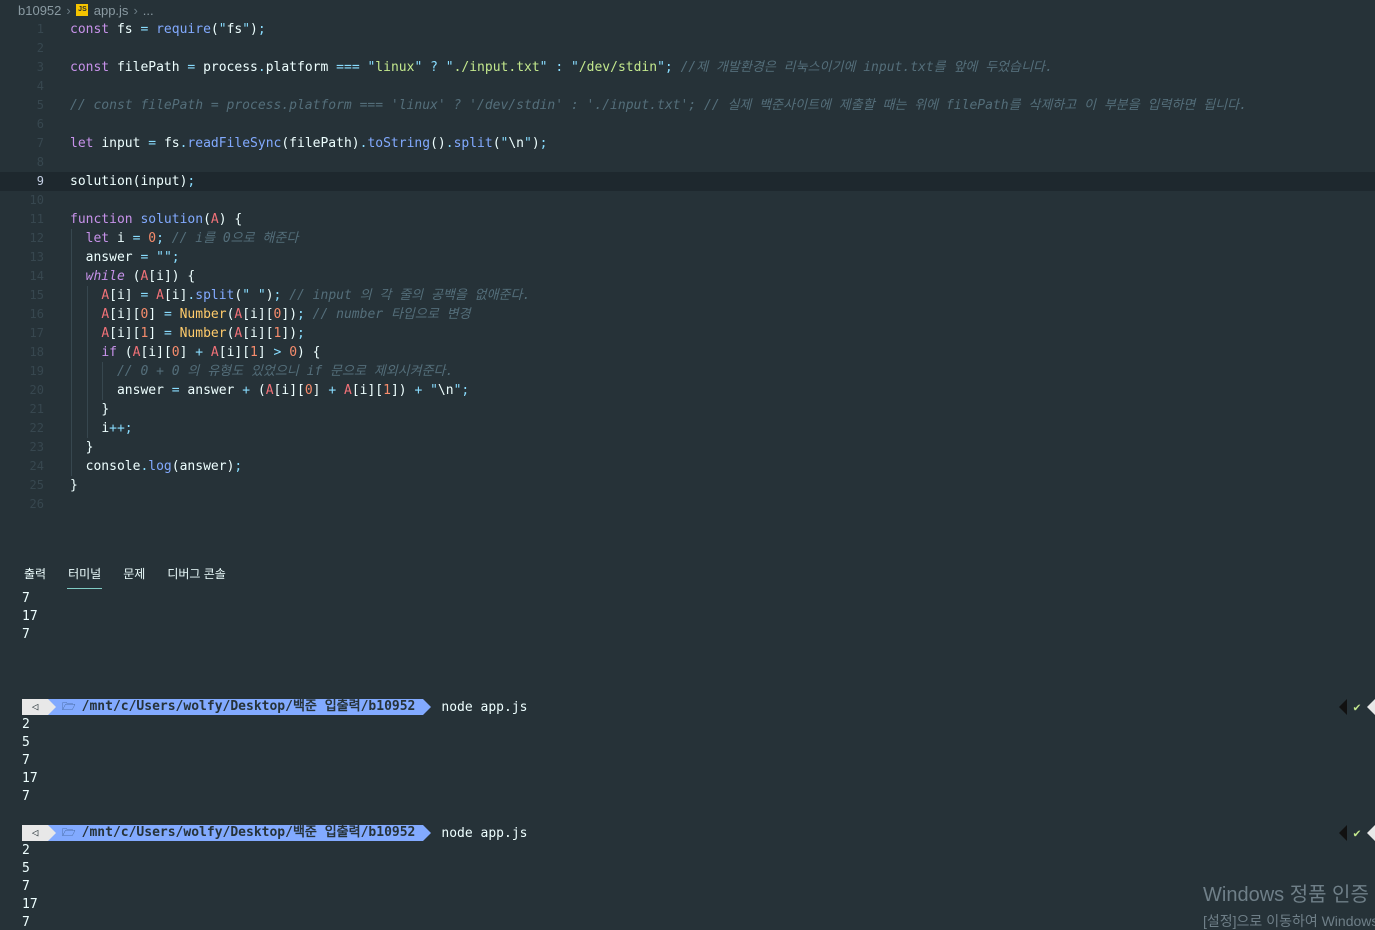 The image size is (1375, 930). What do you see at coordinates (203, 333) in the screenshot?
I see `code-text: A[i][1] = Number(A[i][1]);` at bounding box center [203, 333].